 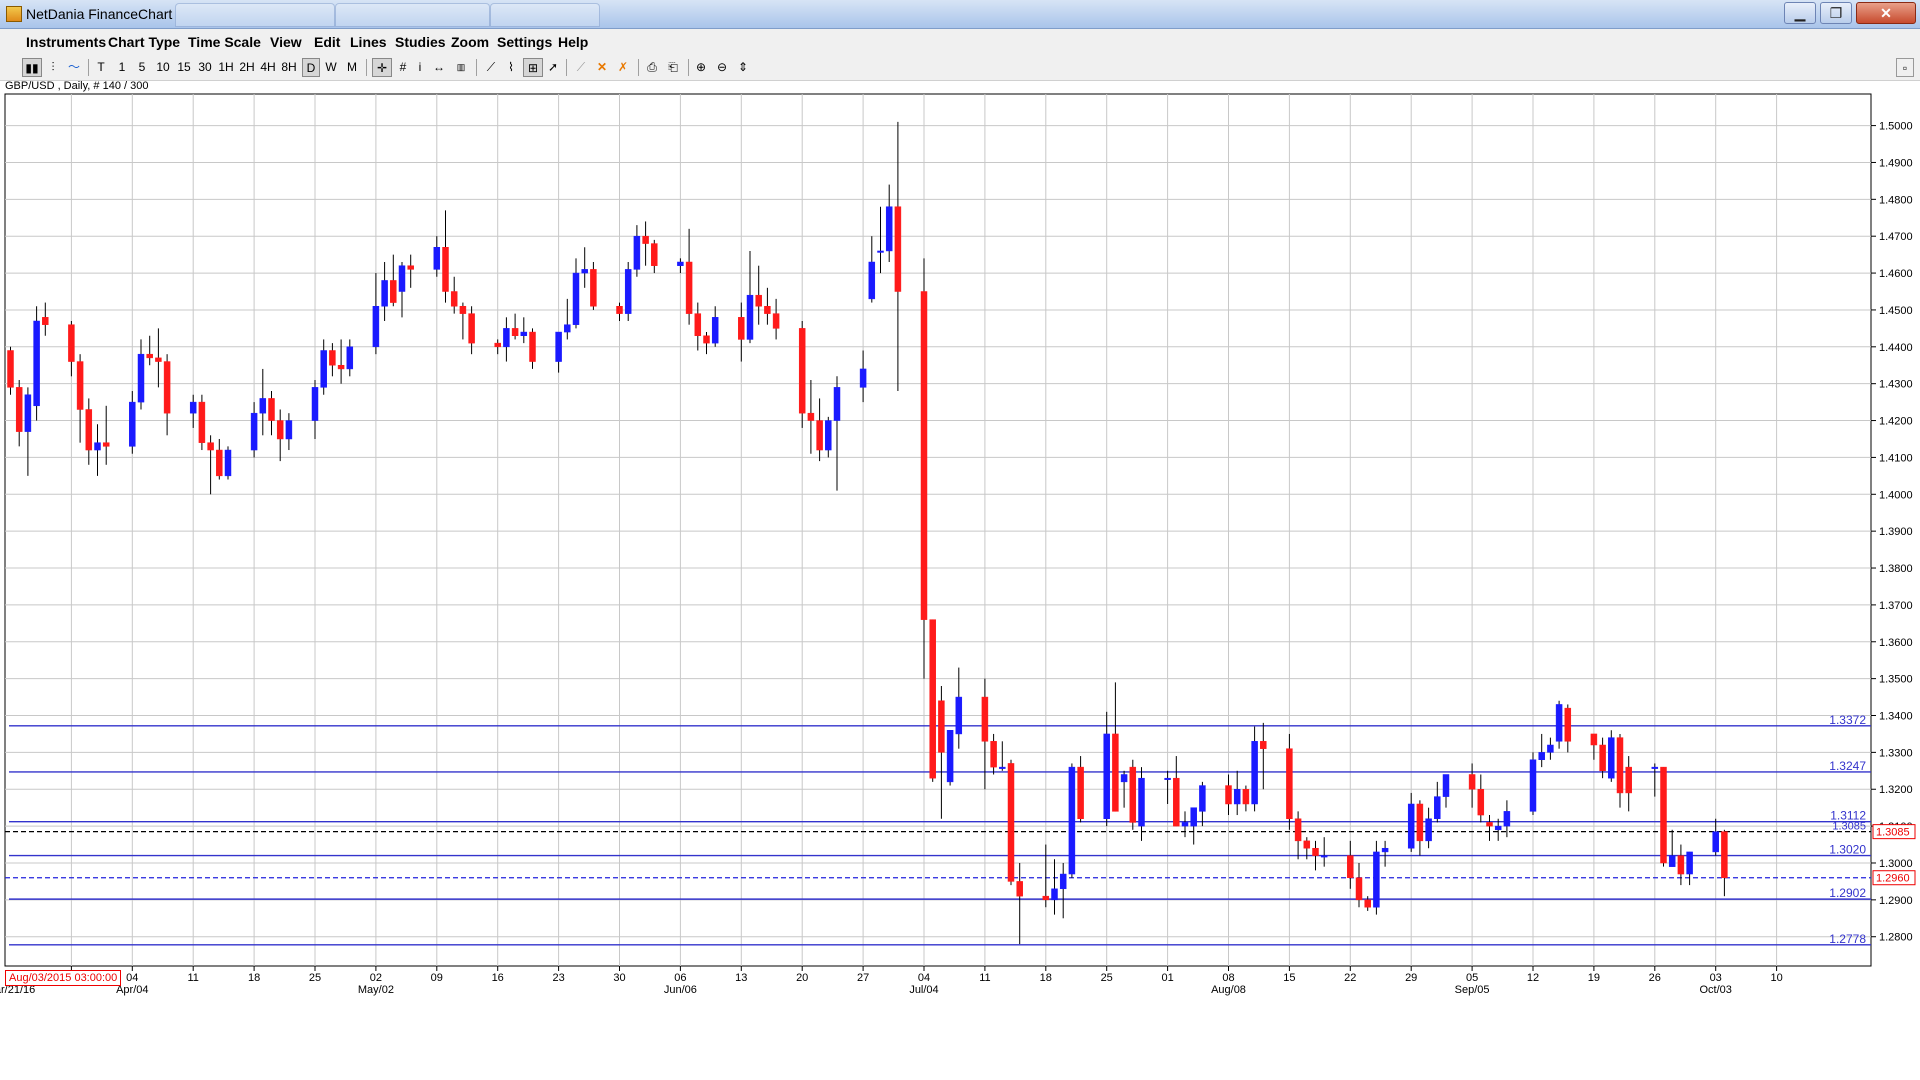 I want to click on timeframe-1H-button: 1H, so click(x=226, y=67).